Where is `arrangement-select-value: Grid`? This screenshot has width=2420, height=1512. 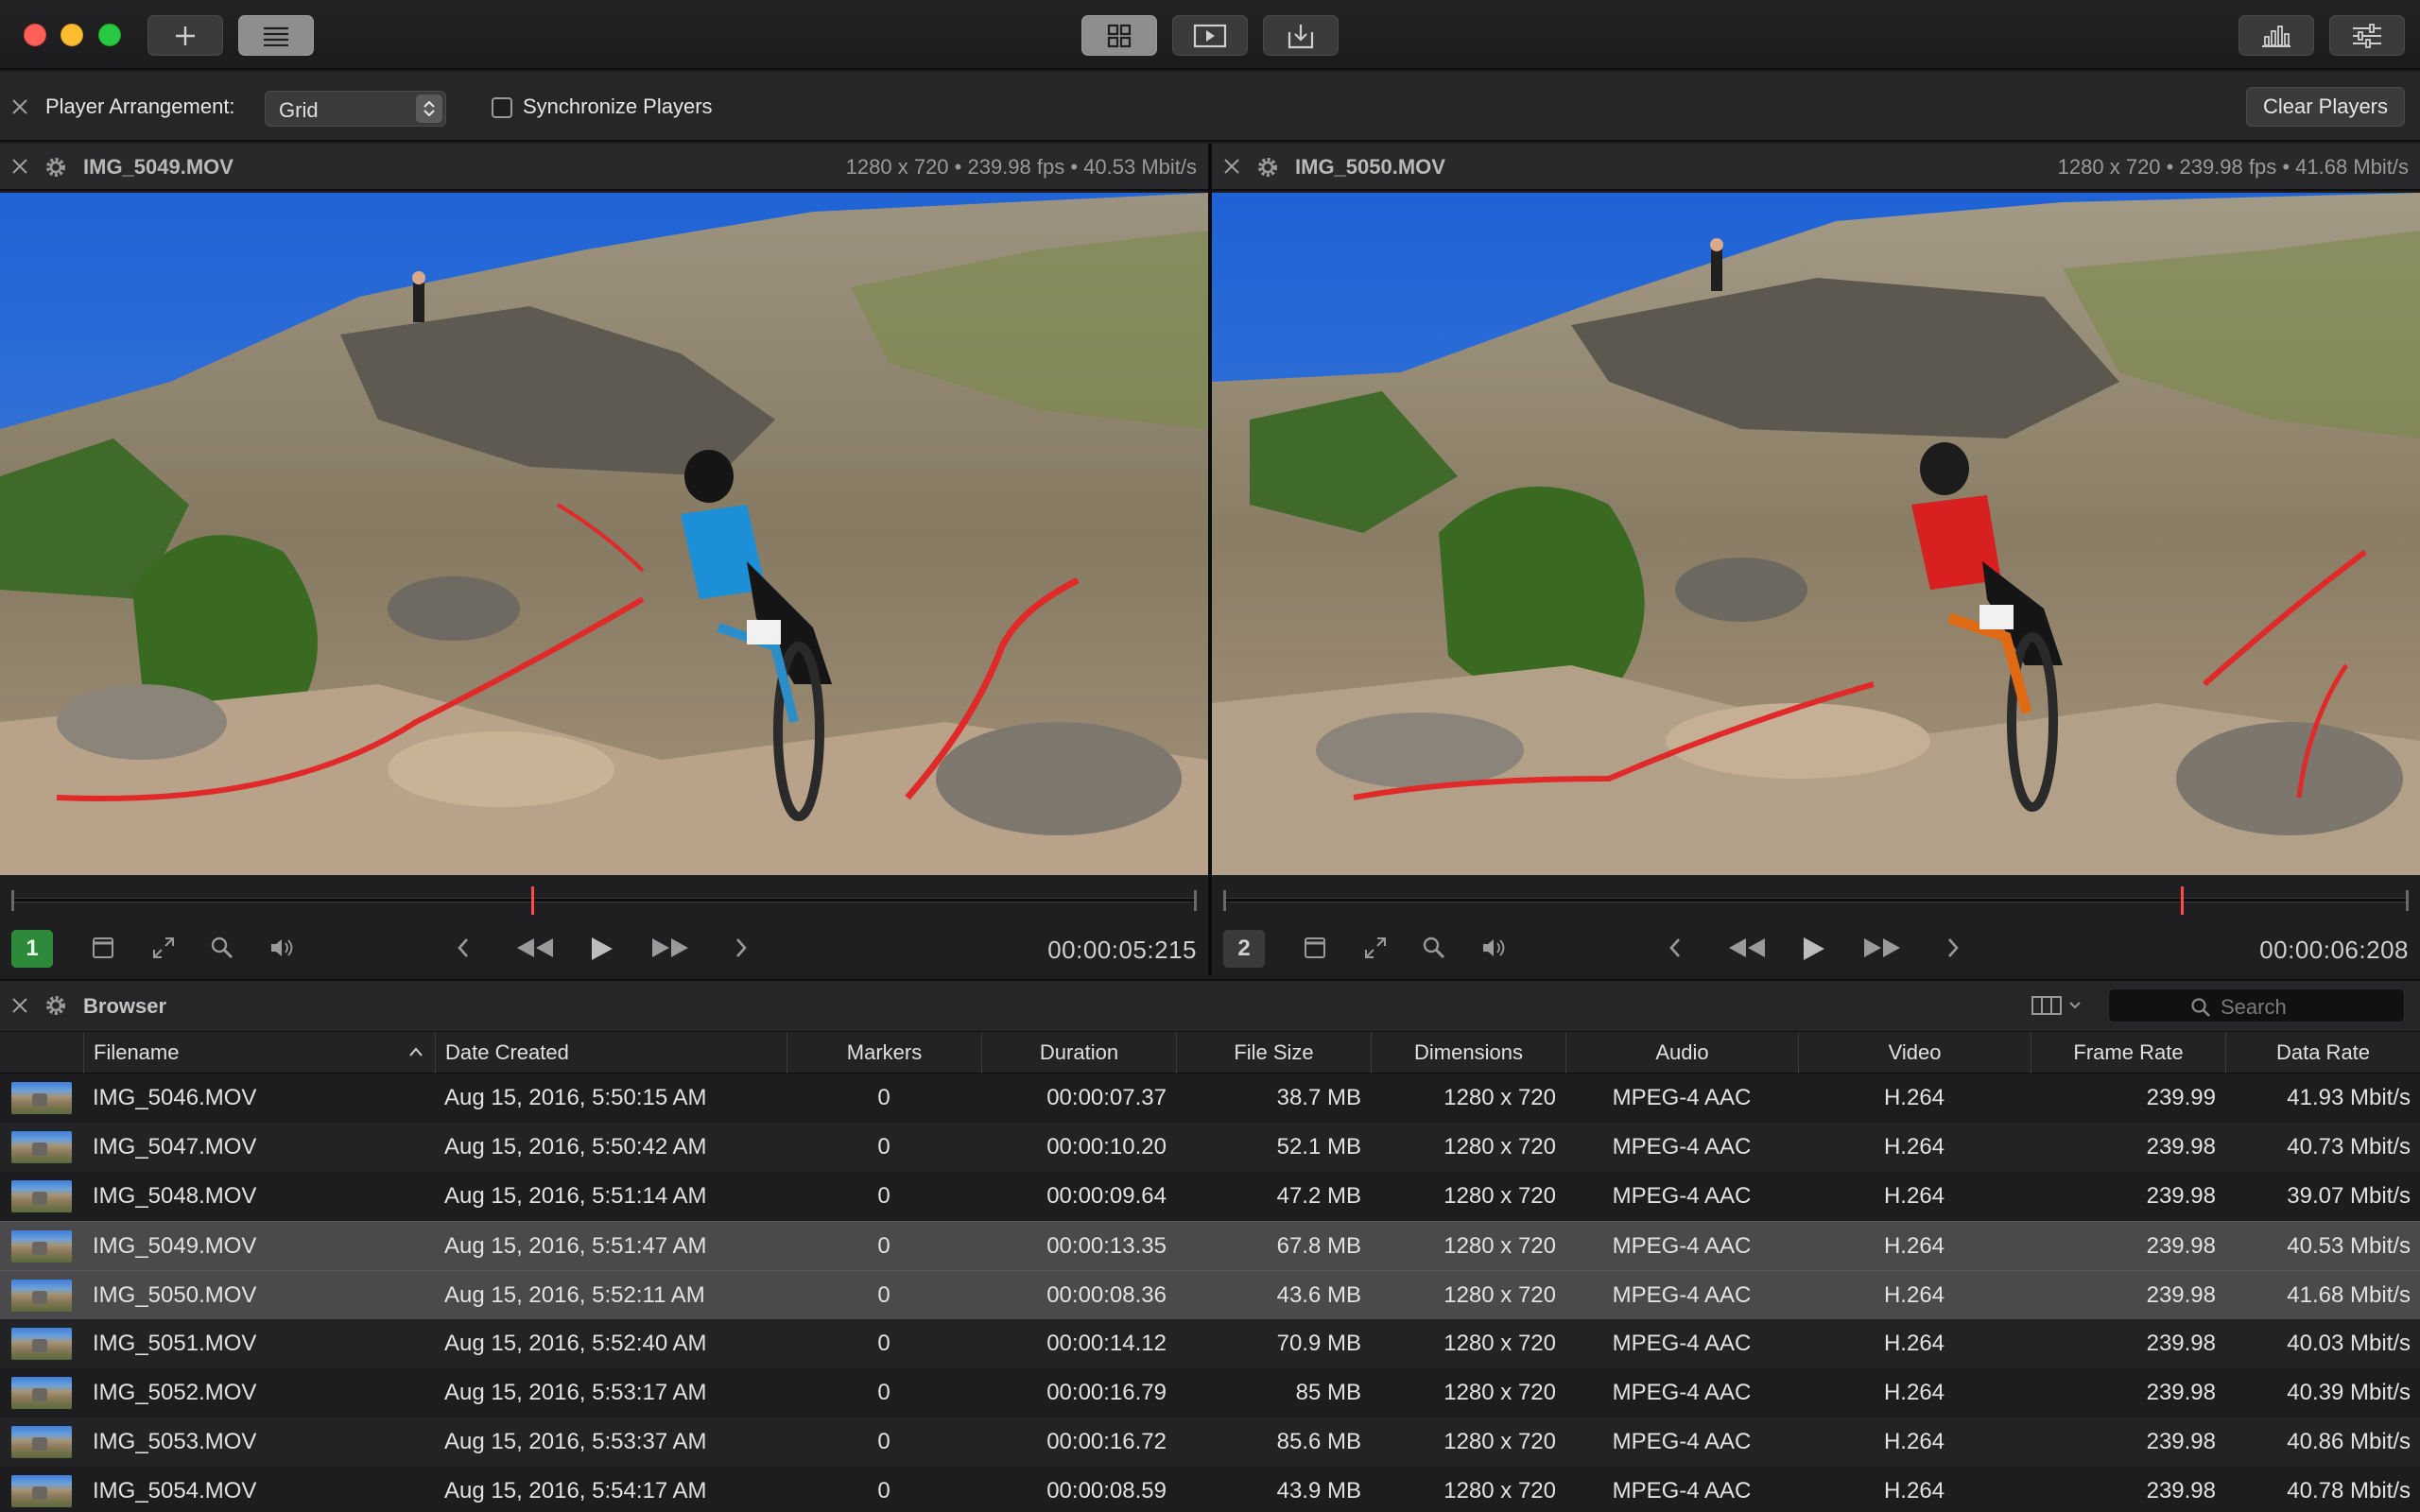
arrangement-select-value: Grid is located at coordinates (299, 110).